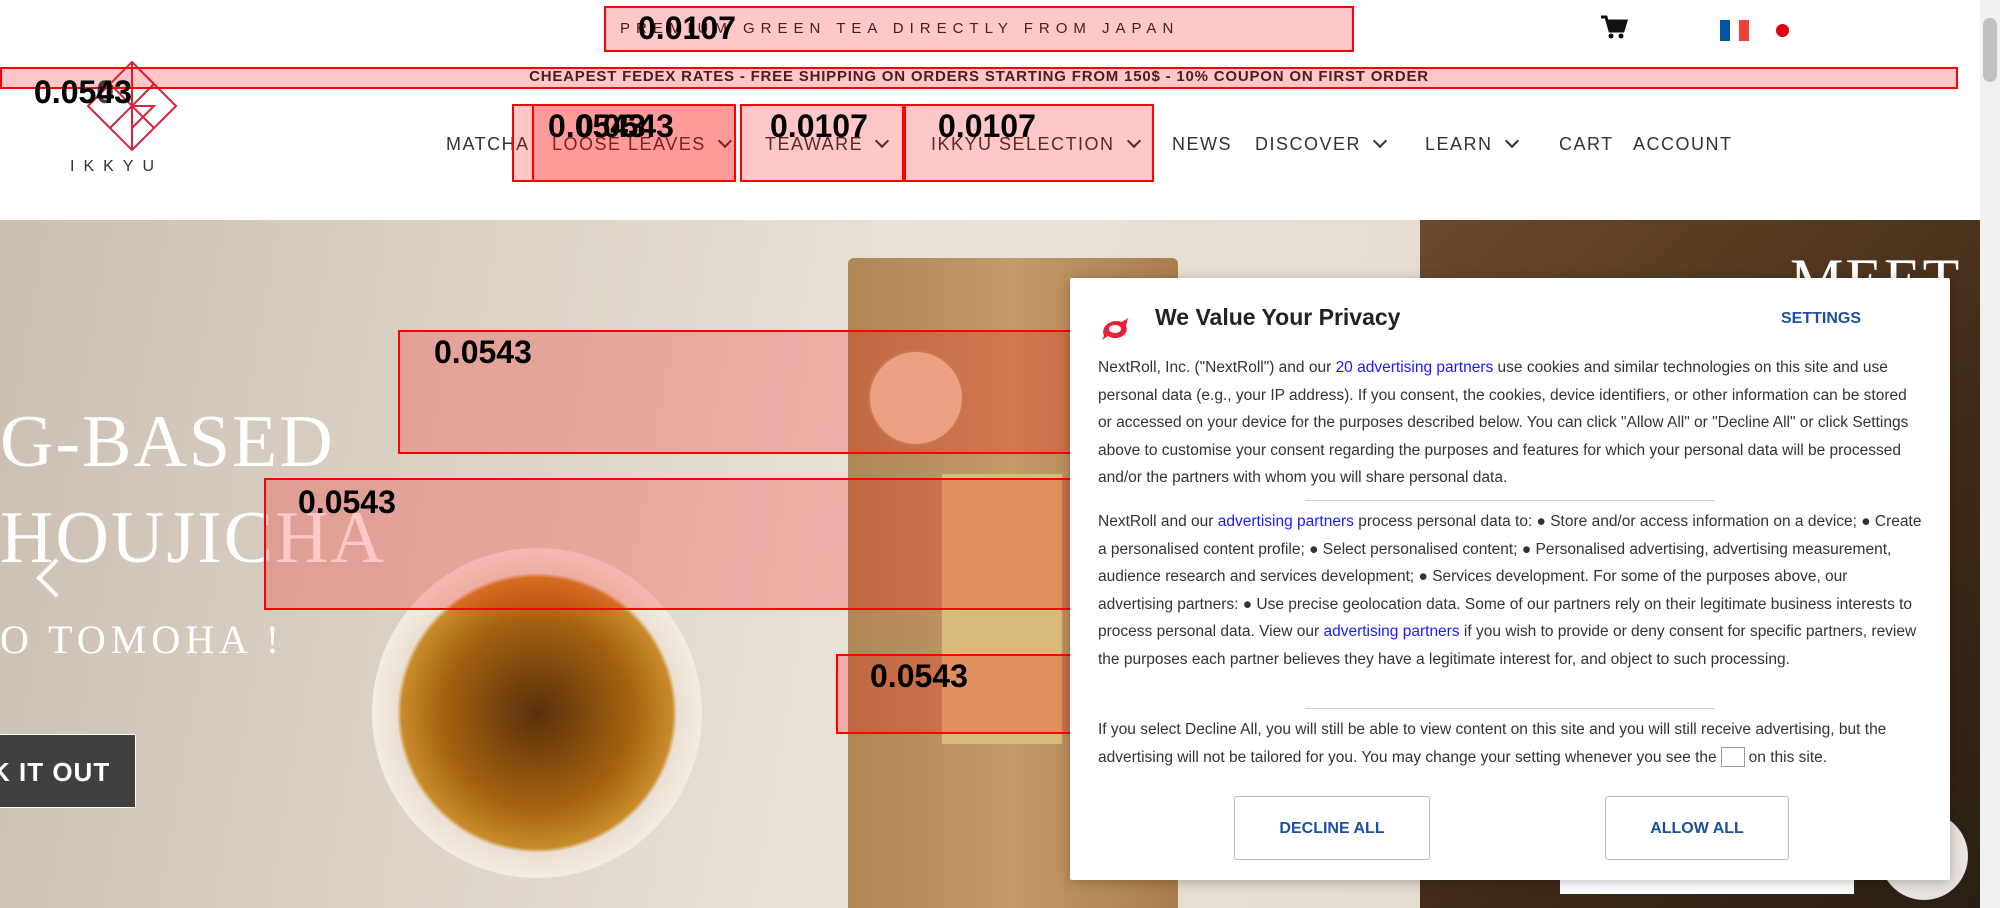 The height and width of the screenshot is (908, 2000). Describe the element at coordinates (142, 639) in the screenshot. I see `hero-subheading: O TOMOHA !` at that location.